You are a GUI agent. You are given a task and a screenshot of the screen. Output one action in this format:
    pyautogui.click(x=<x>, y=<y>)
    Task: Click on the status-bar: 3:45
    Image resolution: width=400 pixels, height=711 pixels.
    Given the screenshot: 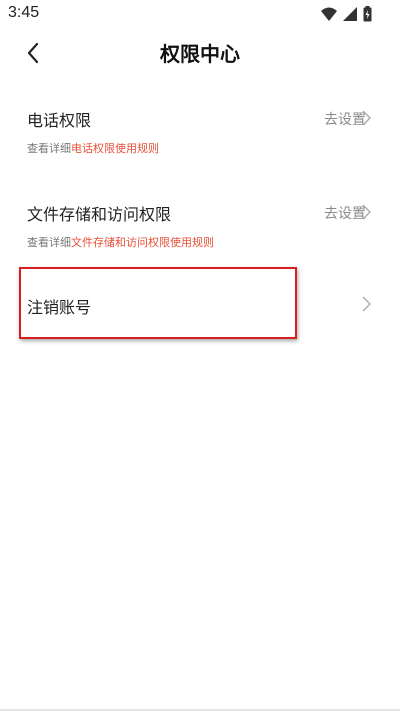 What is the action you would take?
    pyautogui.click(x=200, y=14)
    